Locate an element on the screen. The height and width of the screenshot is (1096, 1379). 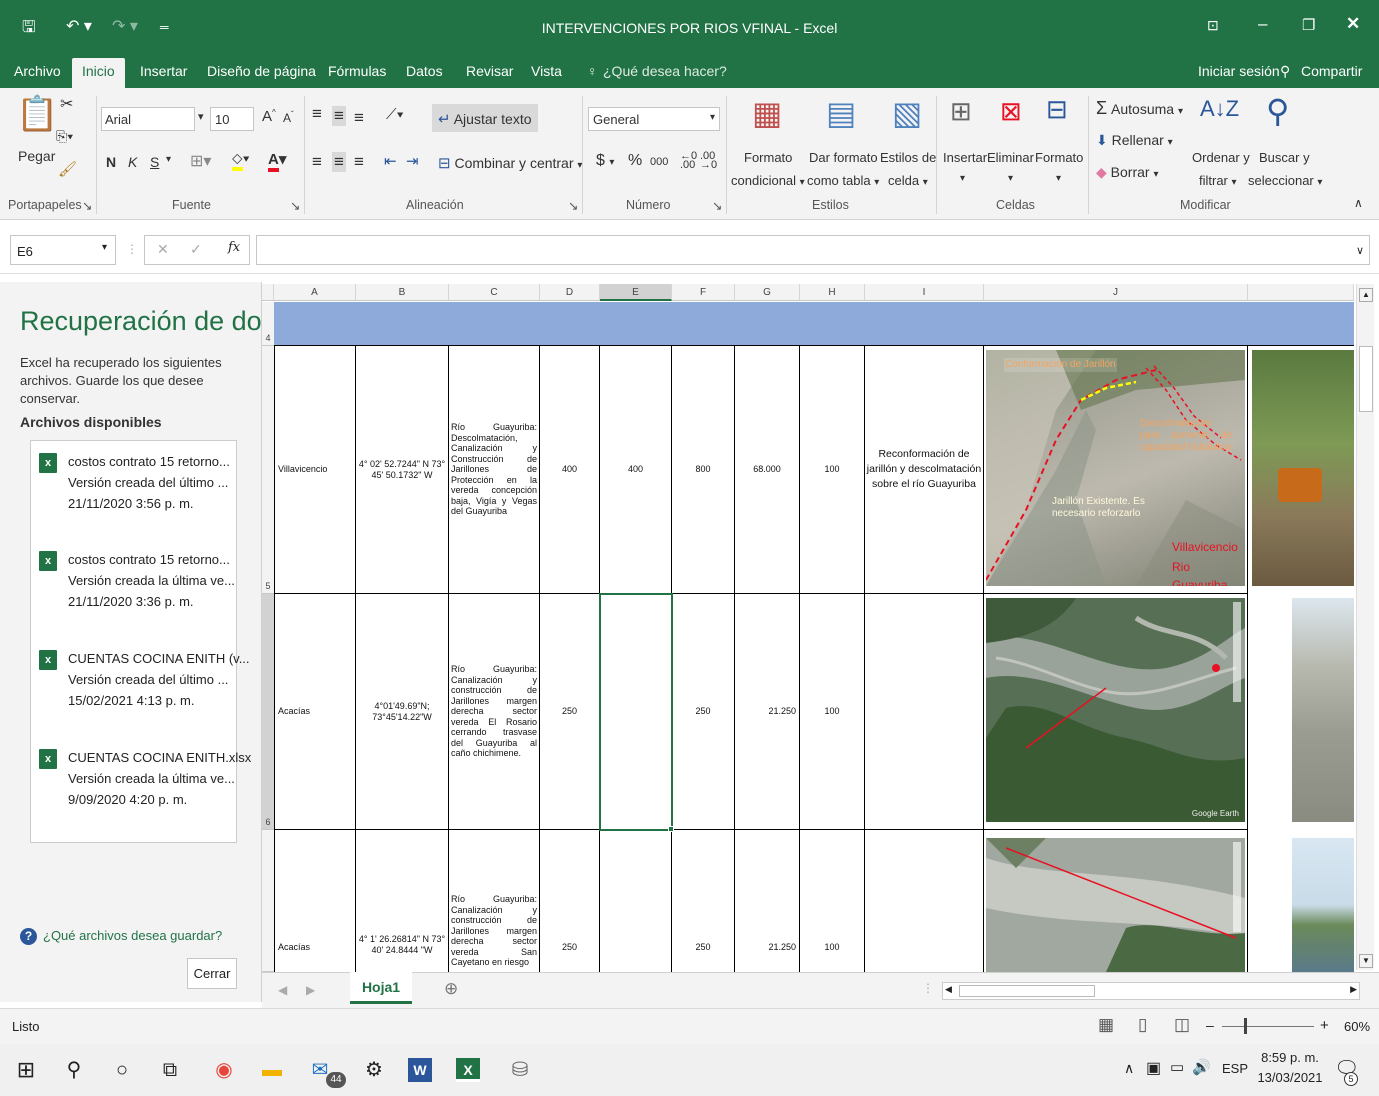
bold-button: N is located at coordinates (111, 162).